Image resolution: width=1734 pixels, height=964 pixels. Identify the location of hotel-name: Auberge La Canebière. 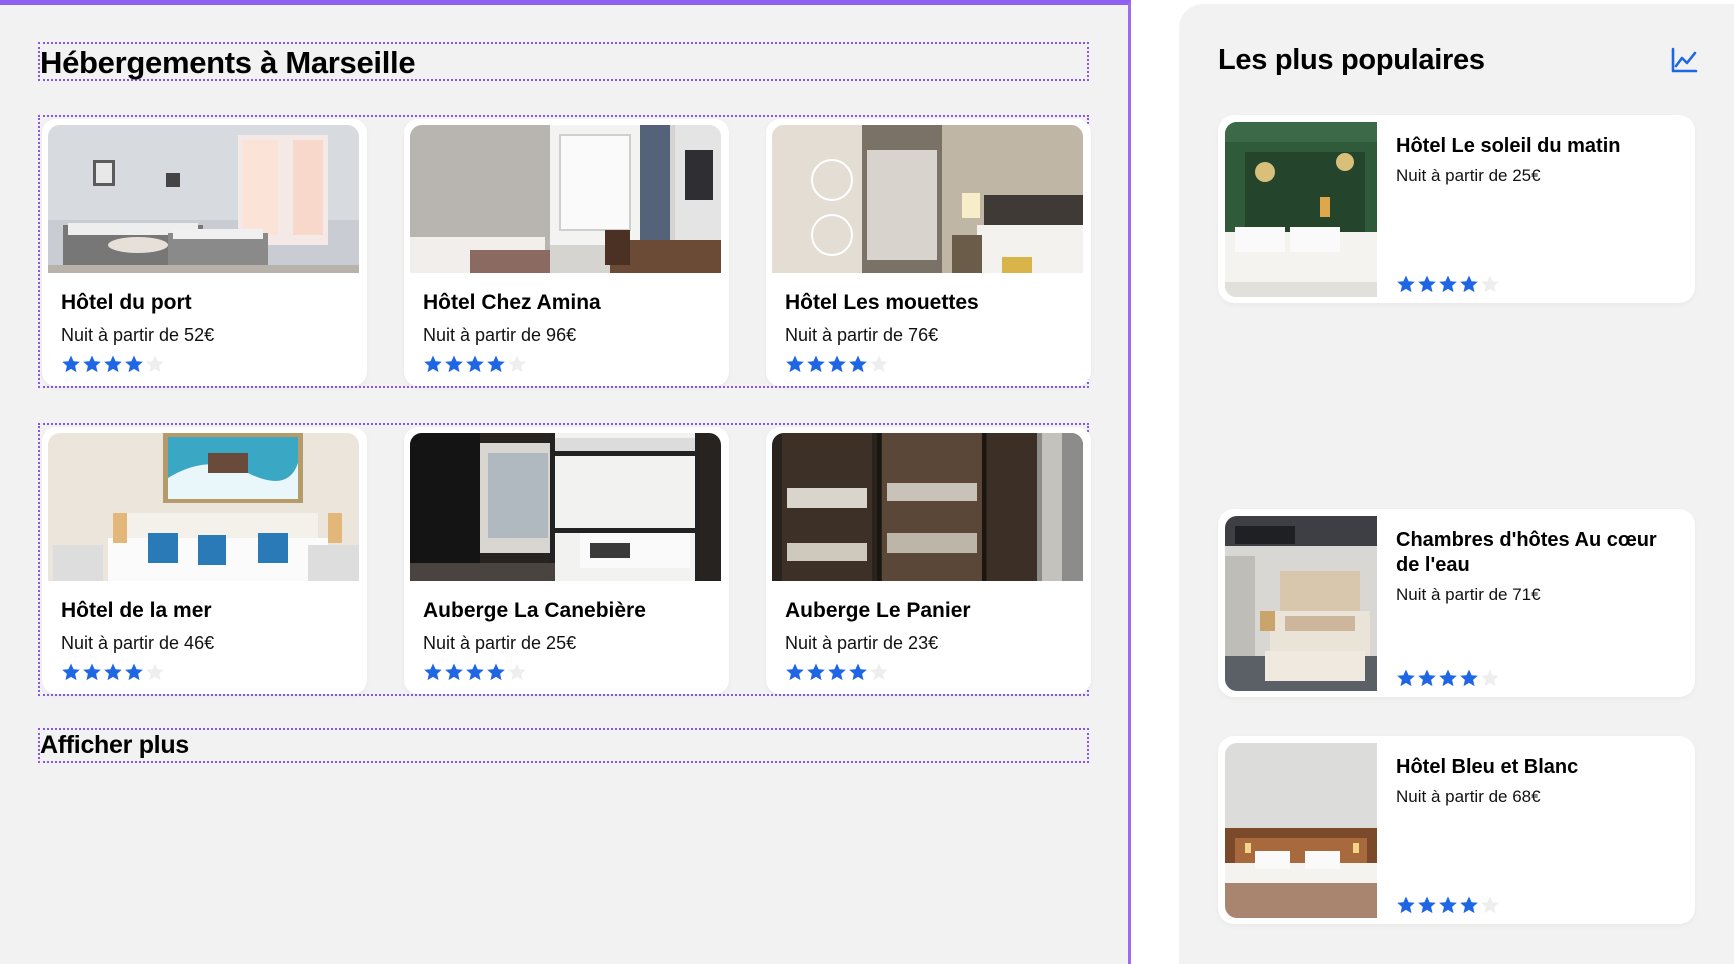
(534, 610).